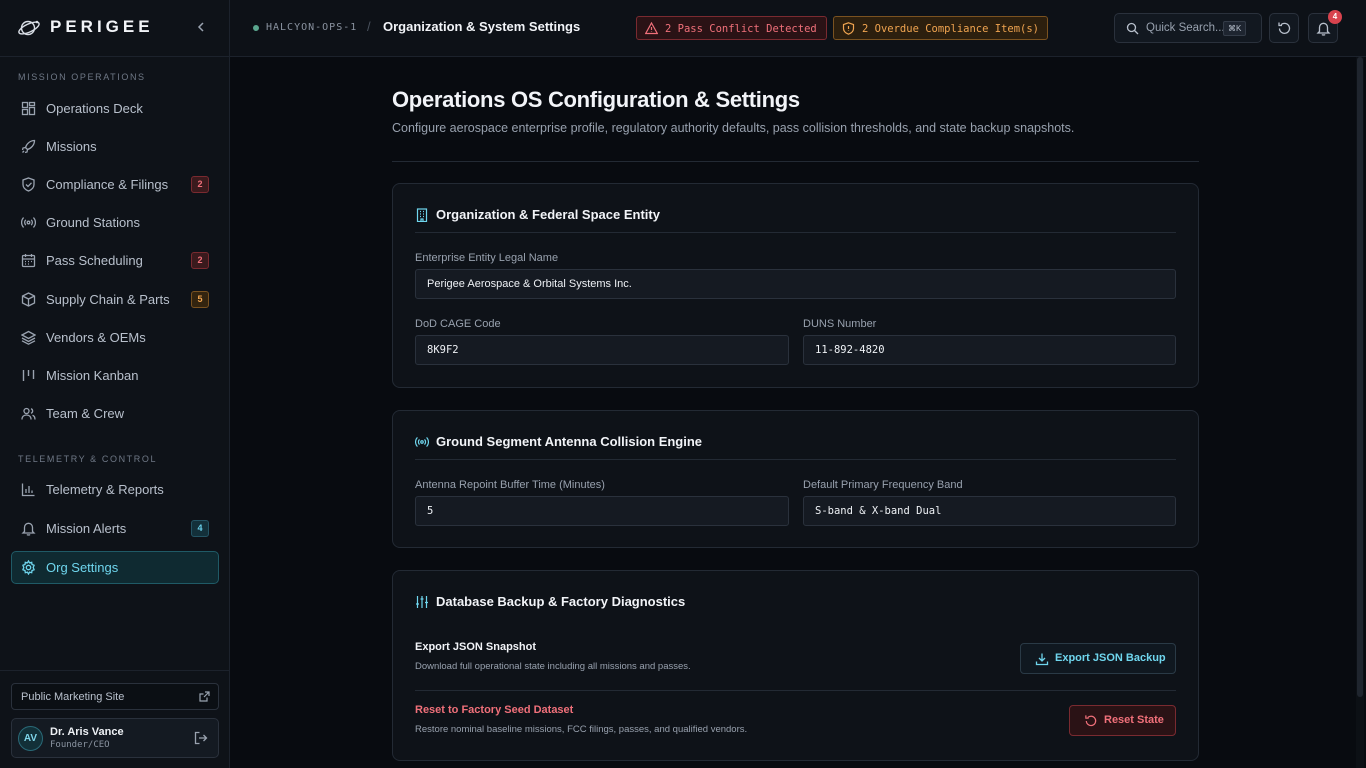  Describe the element at coordinates (86, 528) in the screenshot. I see `sidebar-item-label: Mission Alerts` at that location.